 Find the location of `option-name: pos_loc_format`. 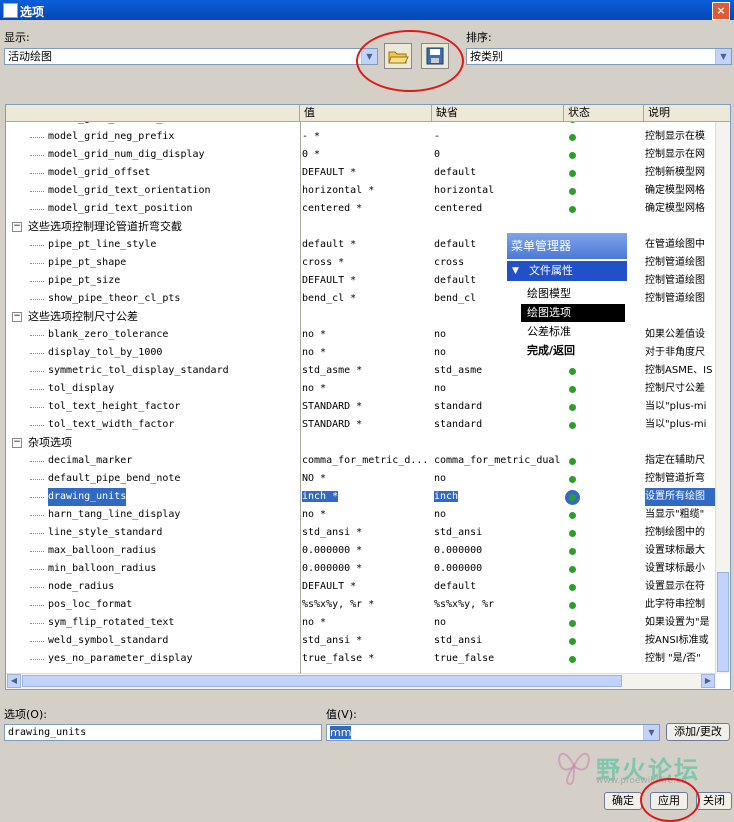

option-name: pos_loc_format is located at coordinates (90, 604).